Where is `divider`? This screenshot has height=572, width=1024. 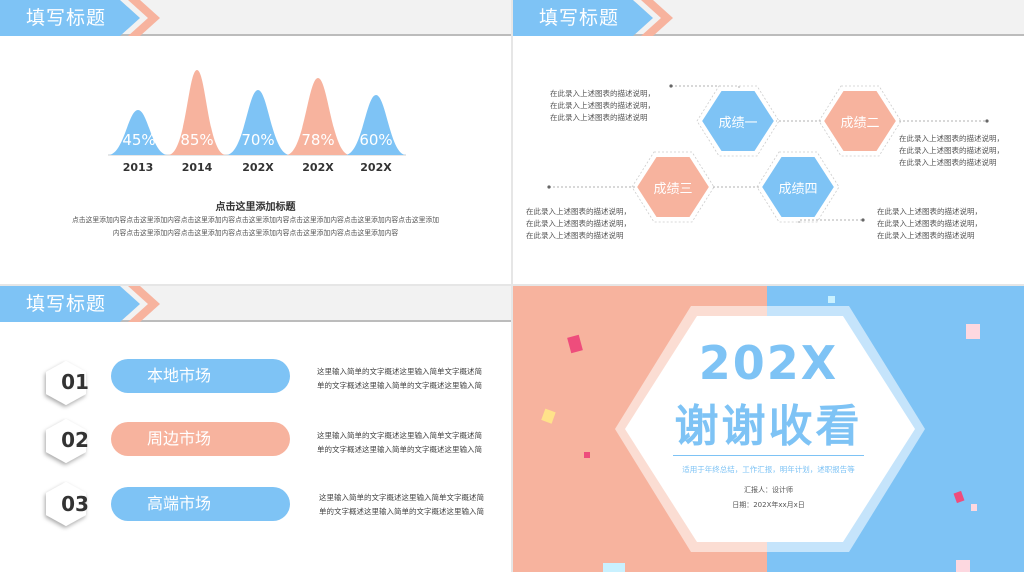
divider is located at coordinates (768, 455).